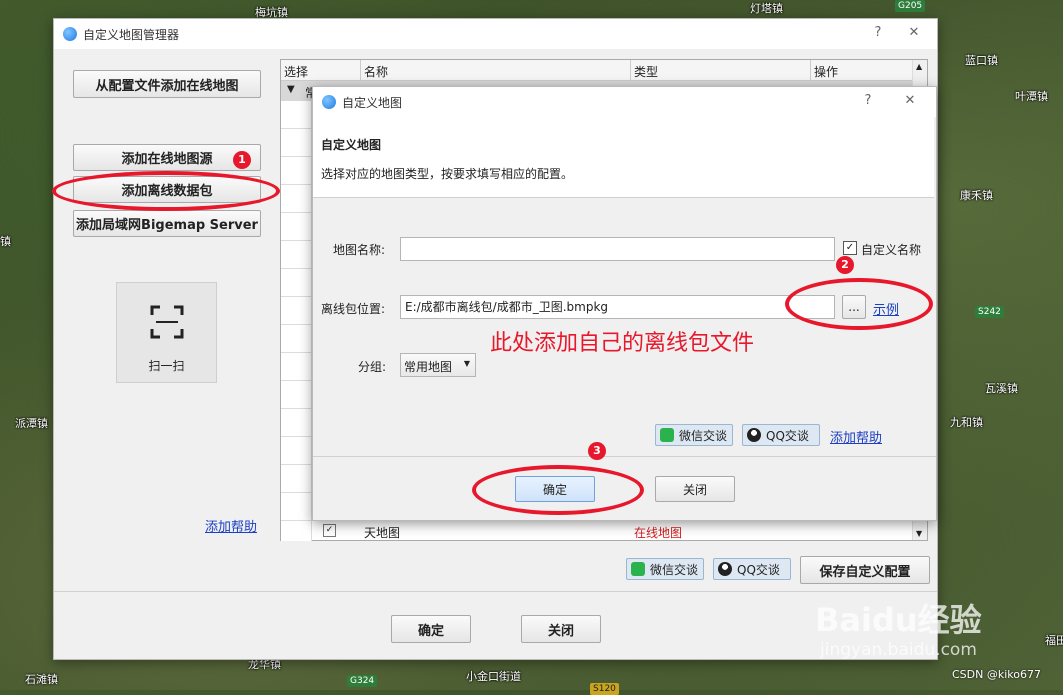 This screenshot has width=1063, height=695. I want to click on road-label: S120, so click(604, 689).